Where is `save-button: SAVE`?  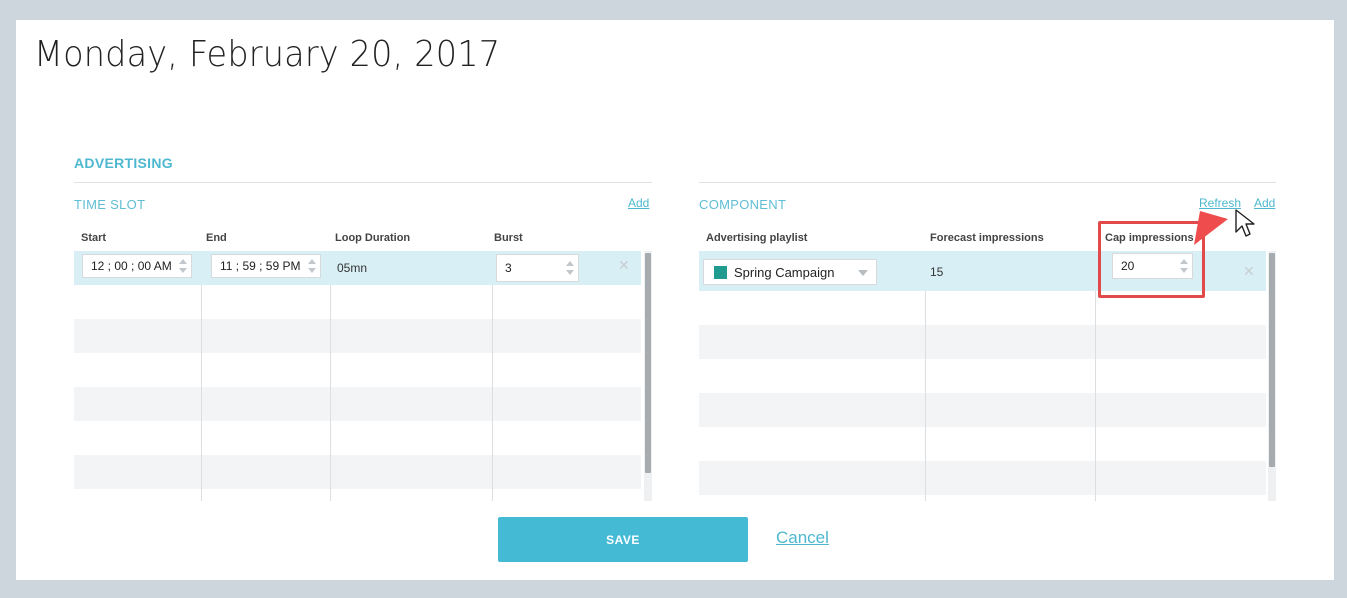 save-button: SAVE is located at coordinates (623, 539).